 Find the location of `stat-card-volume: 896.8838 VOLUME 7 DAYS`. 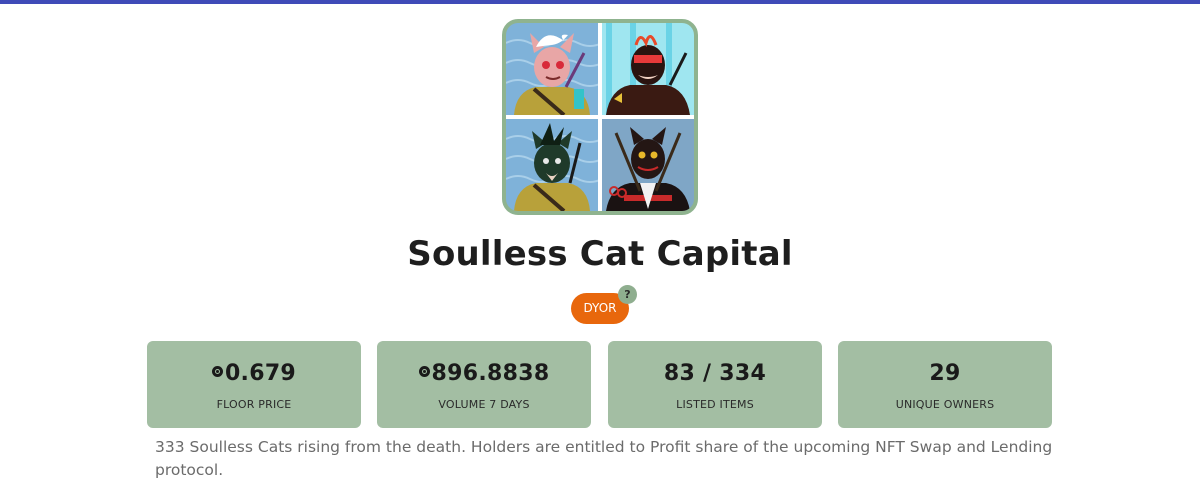

stat-card-volume: 896.8838 VOLUME 7 DAYS is located at coordinates (484, 384).